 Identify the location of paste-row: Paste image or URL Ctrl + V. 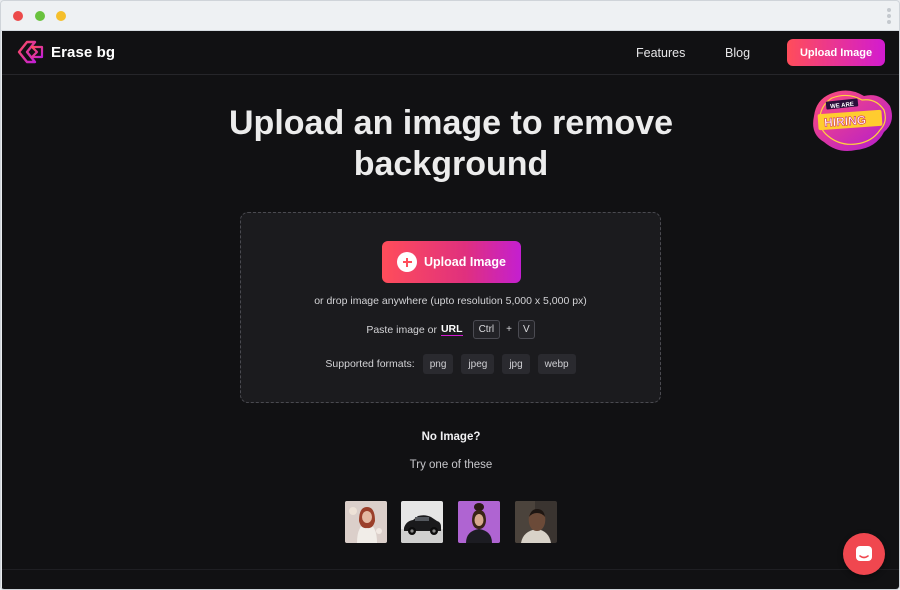
(450, 329).